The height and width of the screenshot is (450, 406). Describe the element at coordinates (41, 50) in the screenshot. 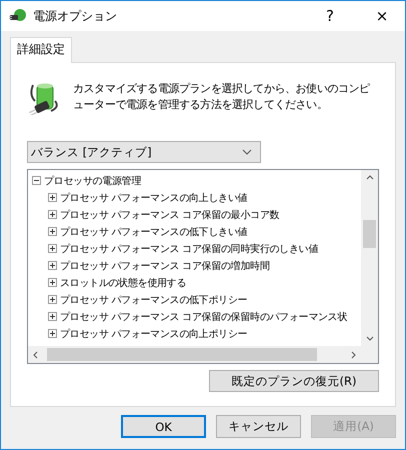

I see `tab: 詳細設定` at that location.